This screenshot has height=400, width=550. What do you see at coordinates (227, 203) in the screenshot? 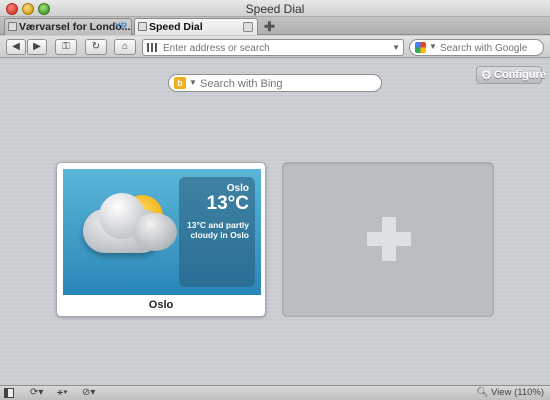
I see `weather-temperature: 13°C` at bounding box center [227, 203].